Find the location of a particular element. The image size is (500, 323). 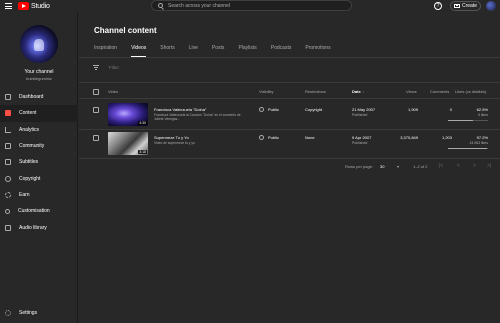

sidebar-item-community: Community is located at coordinates (39, 146).